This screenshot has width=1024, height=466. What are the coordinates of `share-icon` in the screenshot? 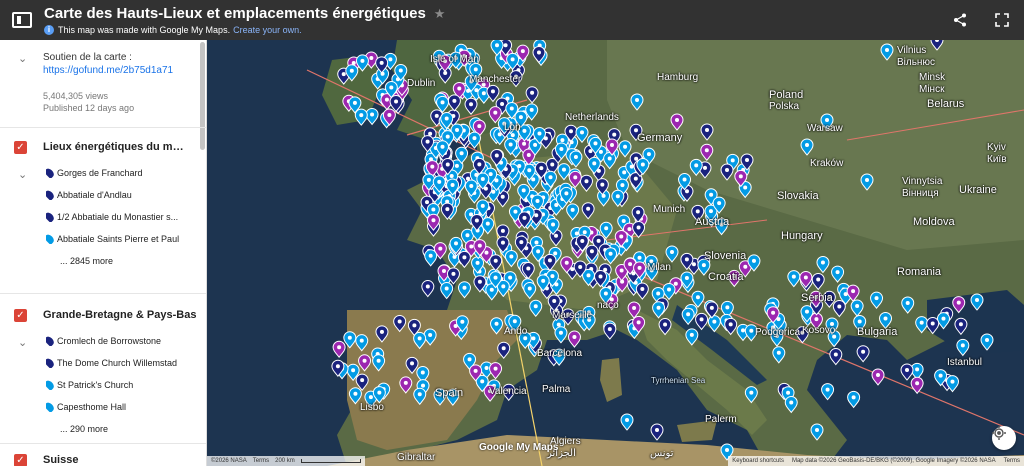 It's located at (960, 20).